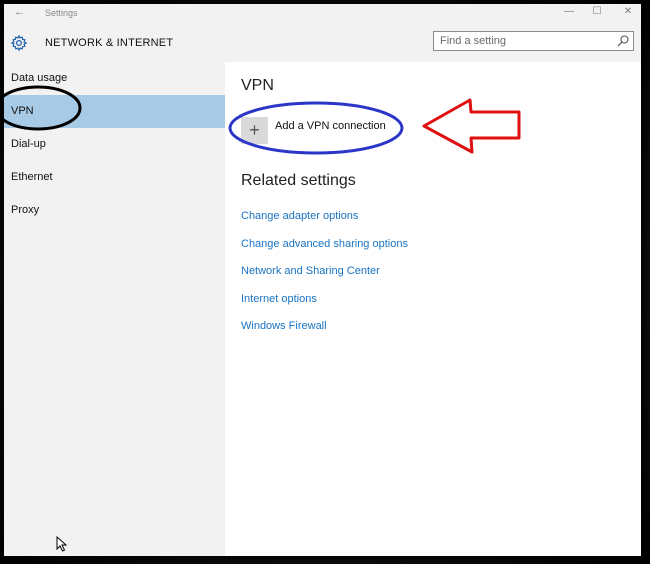 The image size is (650, 564). I want to click on sidebar-item-dial-up: Dial-up, so click(114, 144).